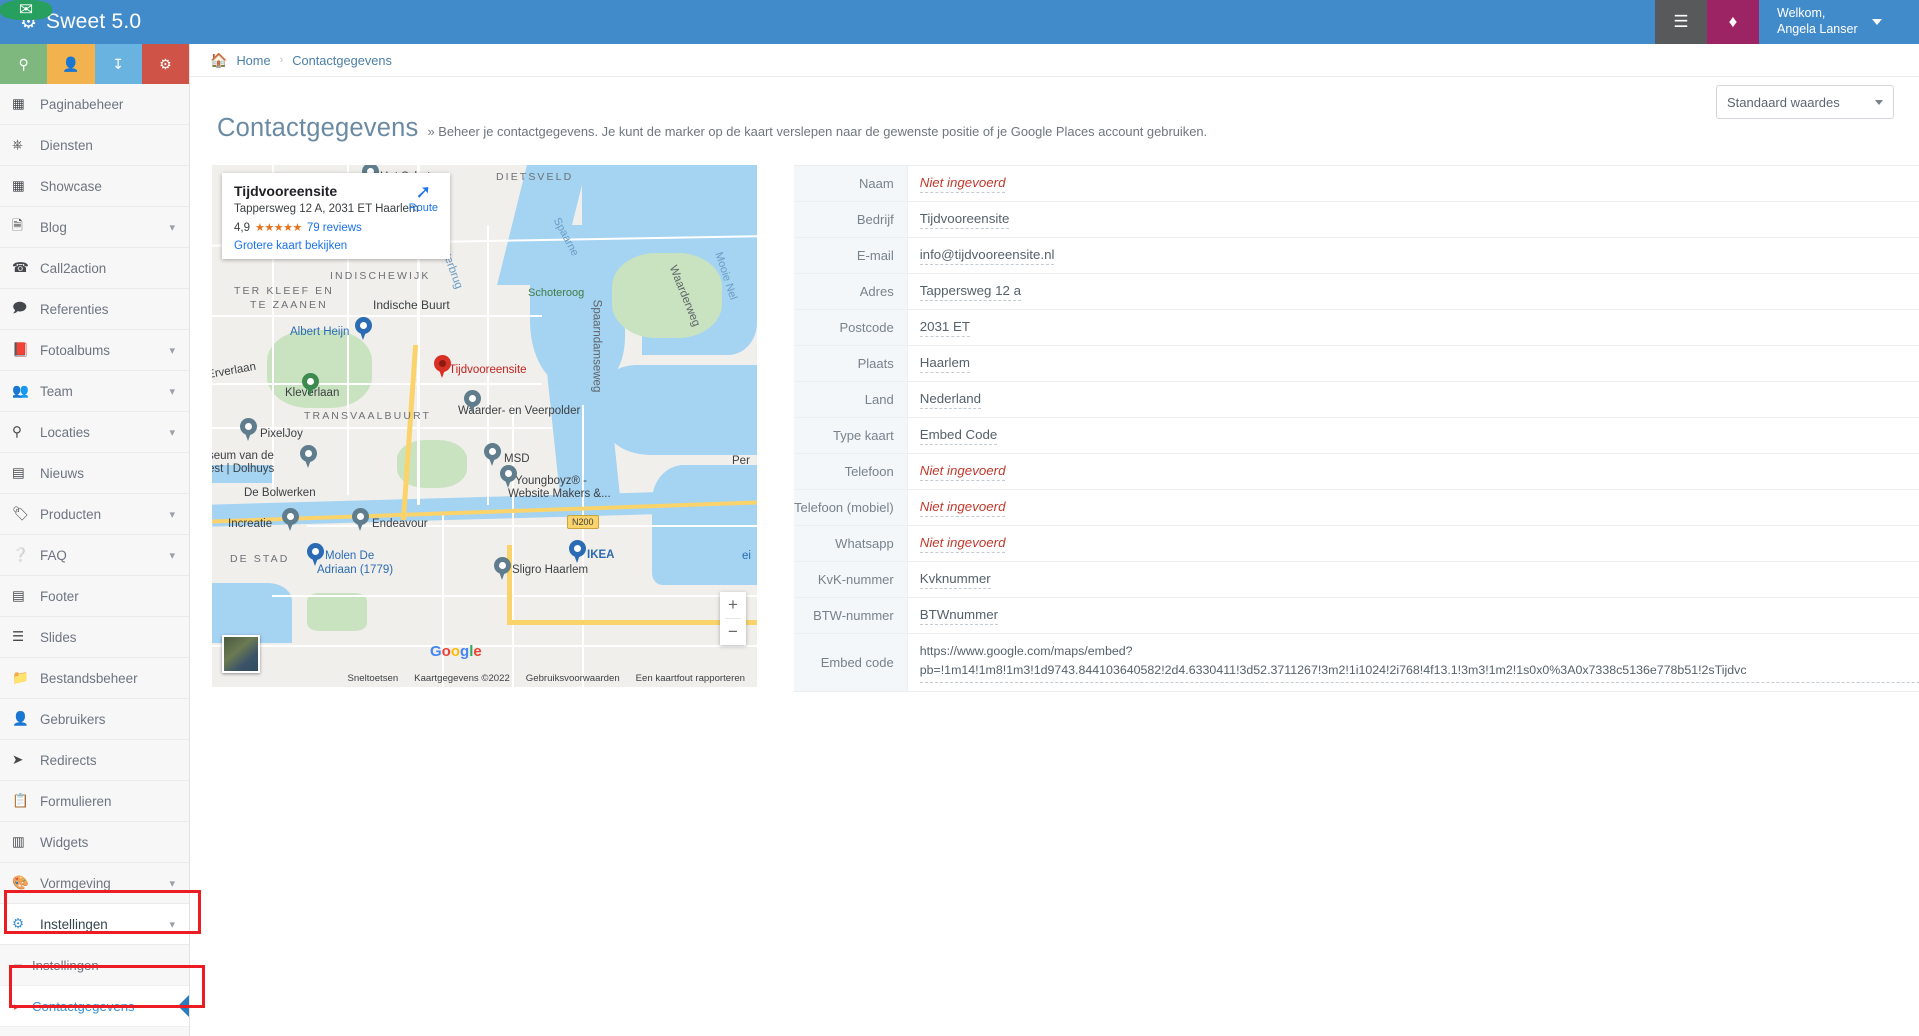 The height and width of the screenshot is (1036, 1919). Describe the element at coordinates (962, 472) in the screenshot. I see `telefoon-field: Niet ingevoerd` at that location.